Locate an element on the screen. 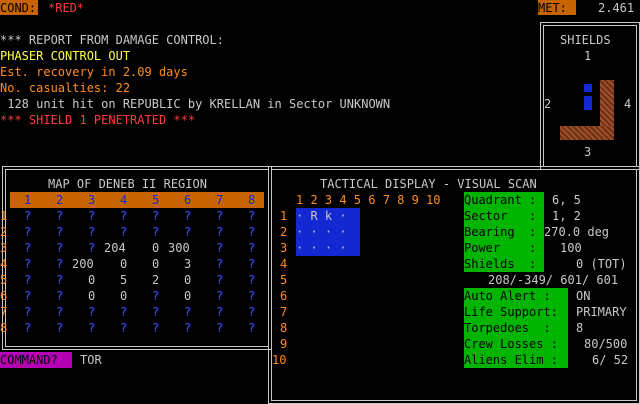 The image size is (640, 404). report-line-3: Est. recovery in 2.09 days is located at coordinates (94, 72).